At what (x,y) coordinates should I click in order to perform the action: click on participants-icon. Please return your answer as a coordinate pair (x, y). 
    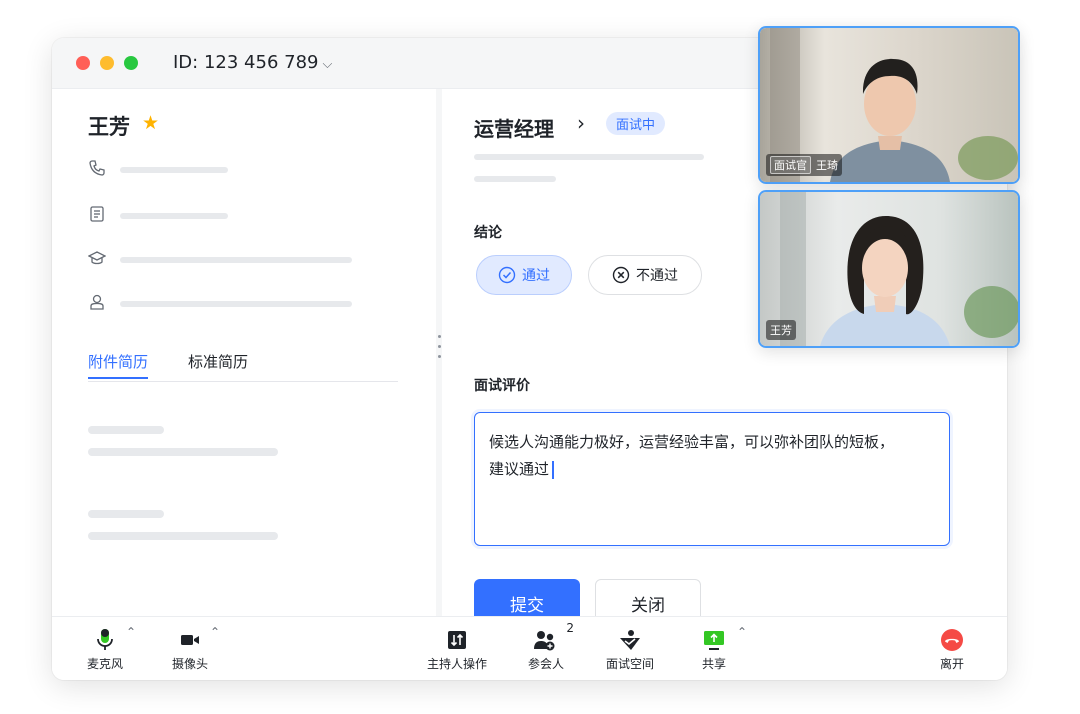
    Looking at the image, I should click on (544, 641).